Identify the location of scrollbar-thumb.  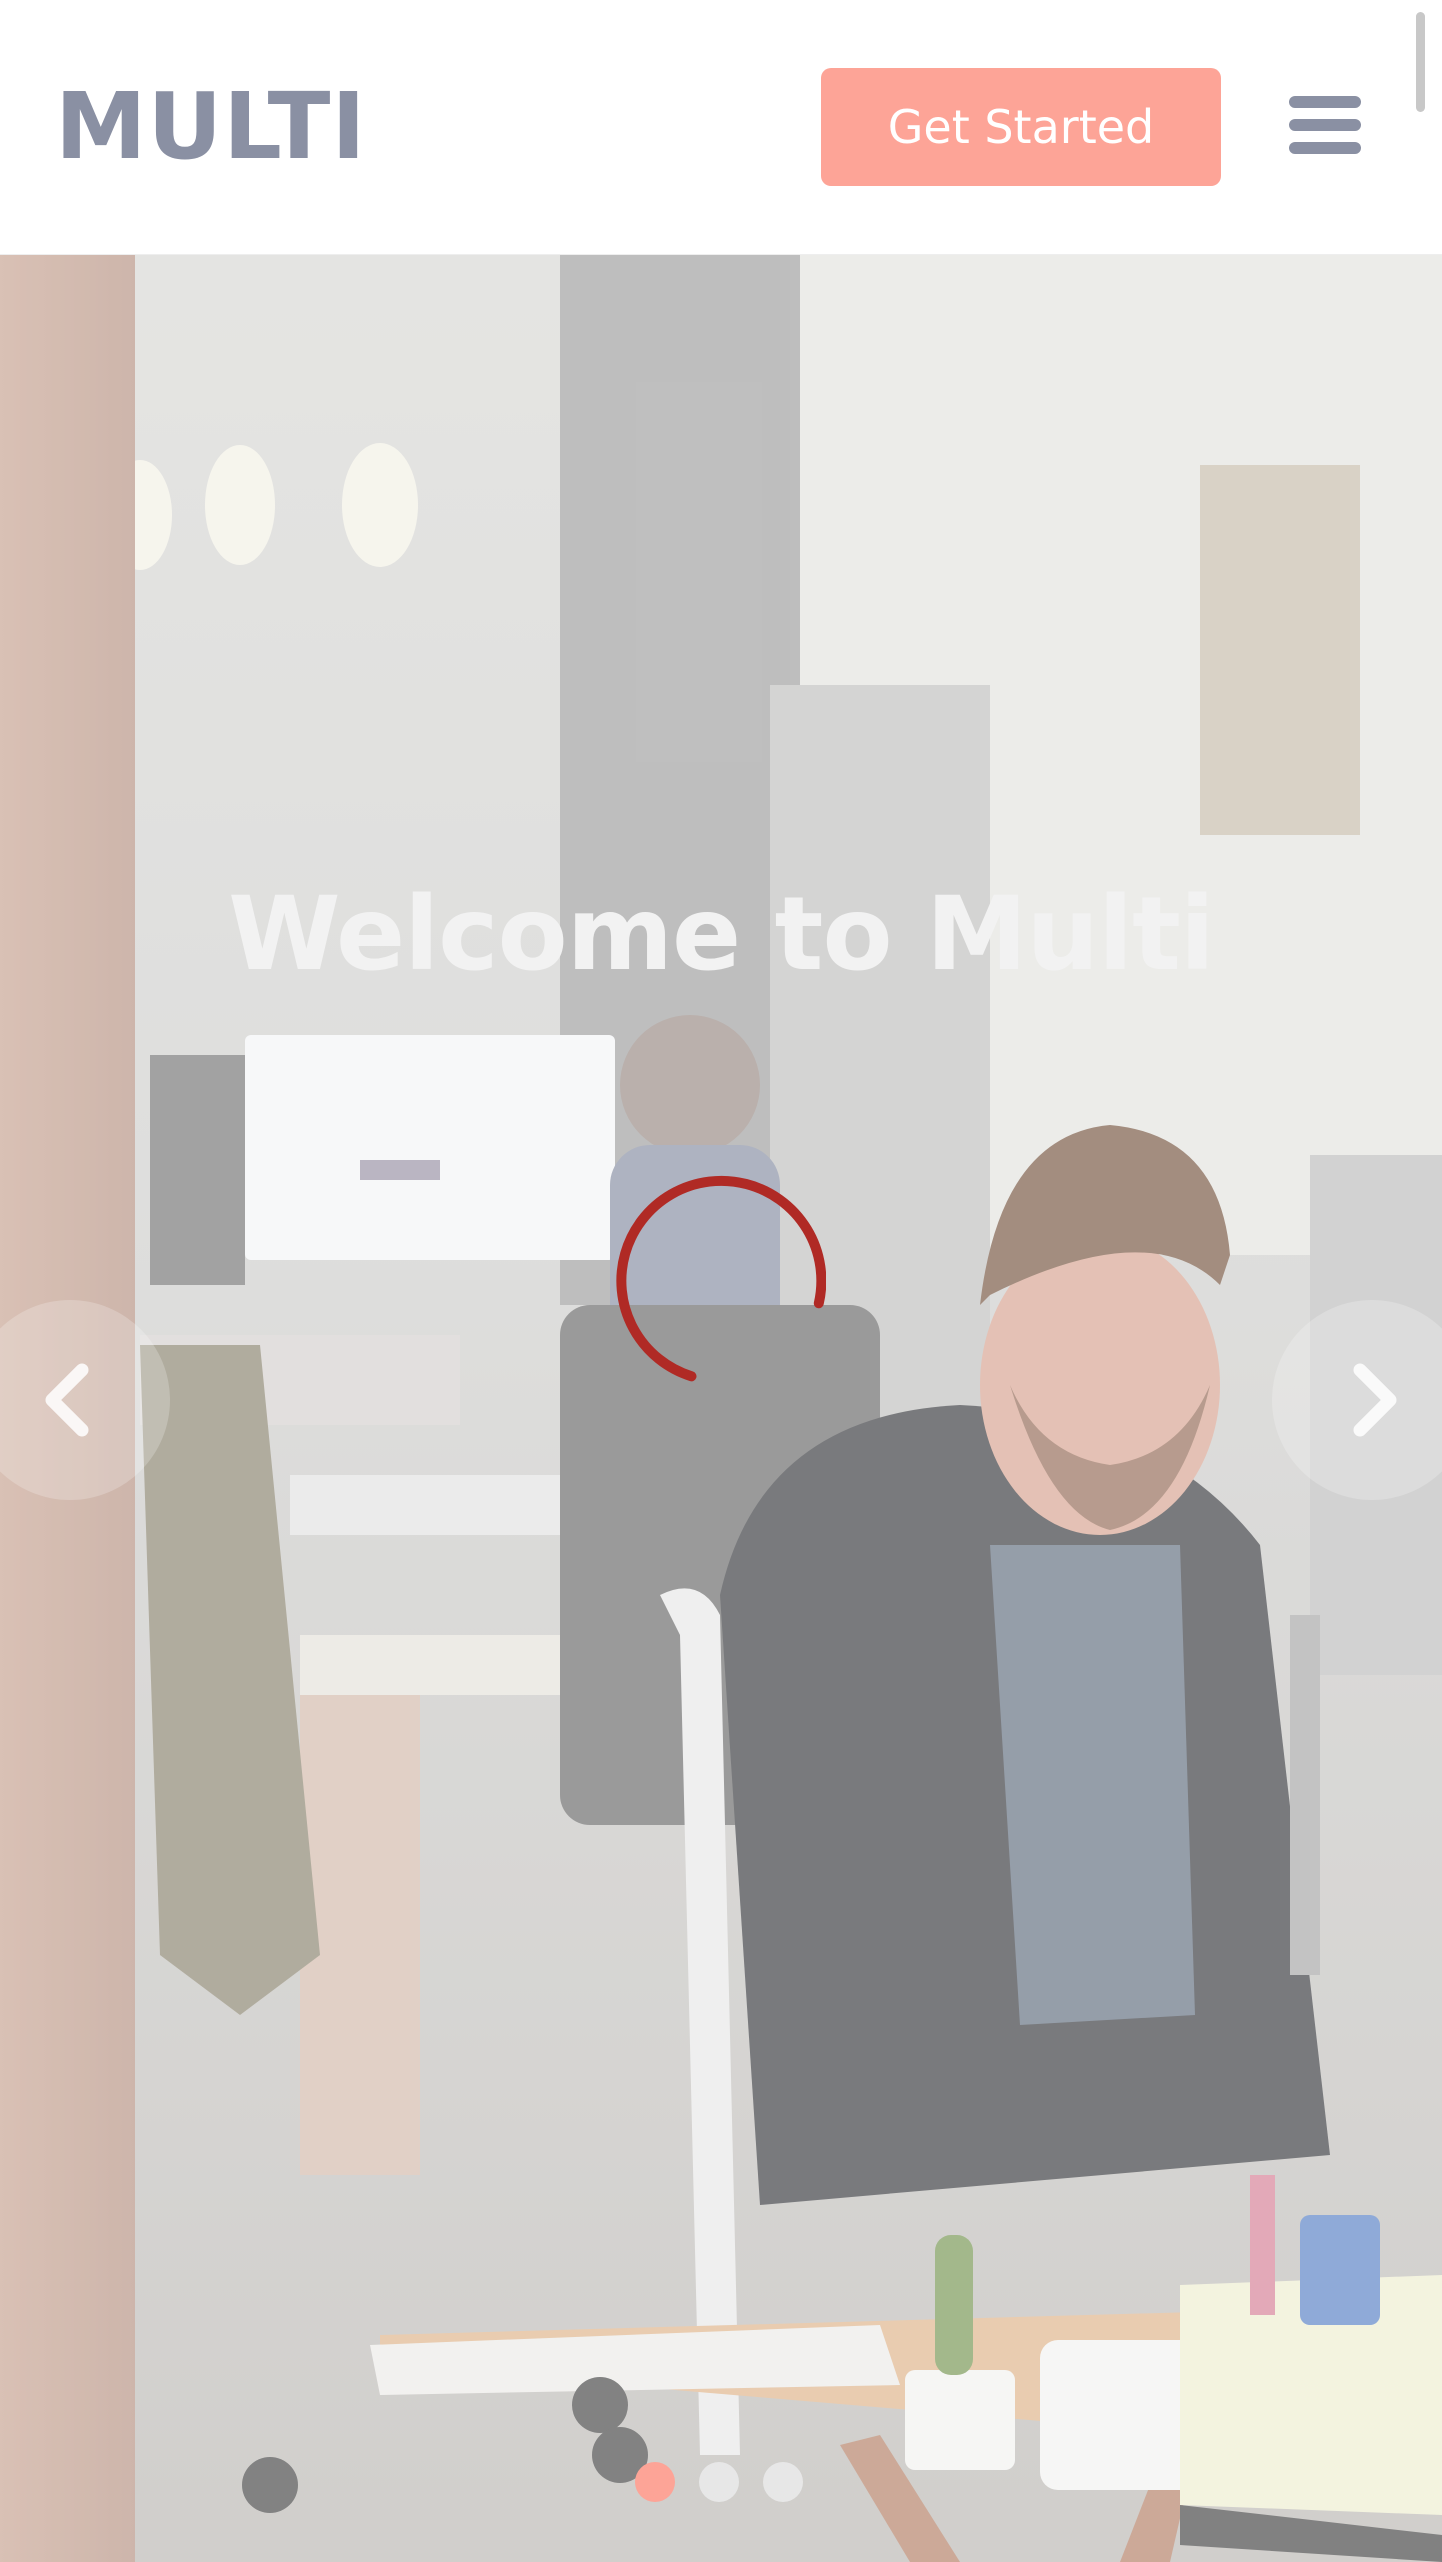
(1420, 62).